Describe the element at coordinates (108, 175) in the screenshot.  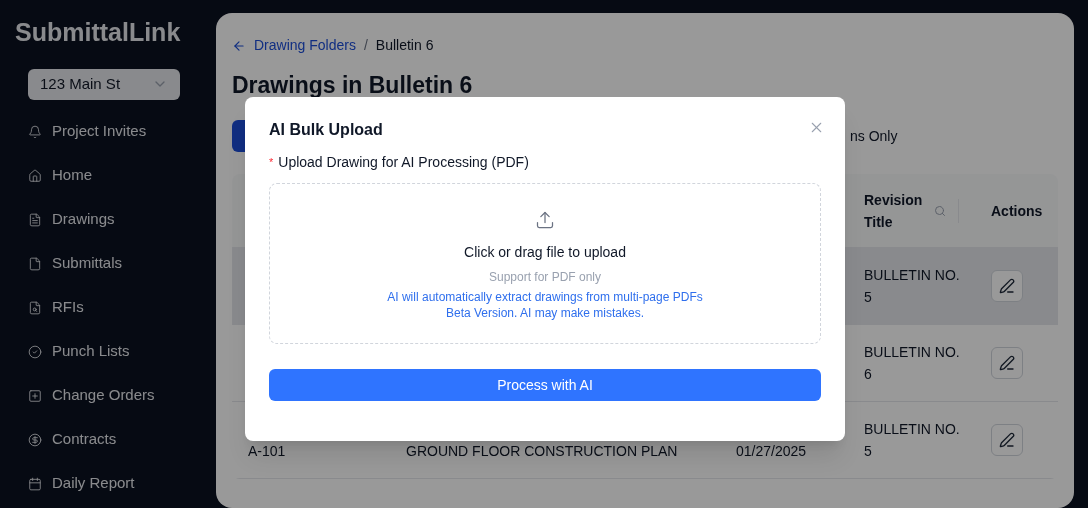
I see `sidebar-item: Home` at that location.